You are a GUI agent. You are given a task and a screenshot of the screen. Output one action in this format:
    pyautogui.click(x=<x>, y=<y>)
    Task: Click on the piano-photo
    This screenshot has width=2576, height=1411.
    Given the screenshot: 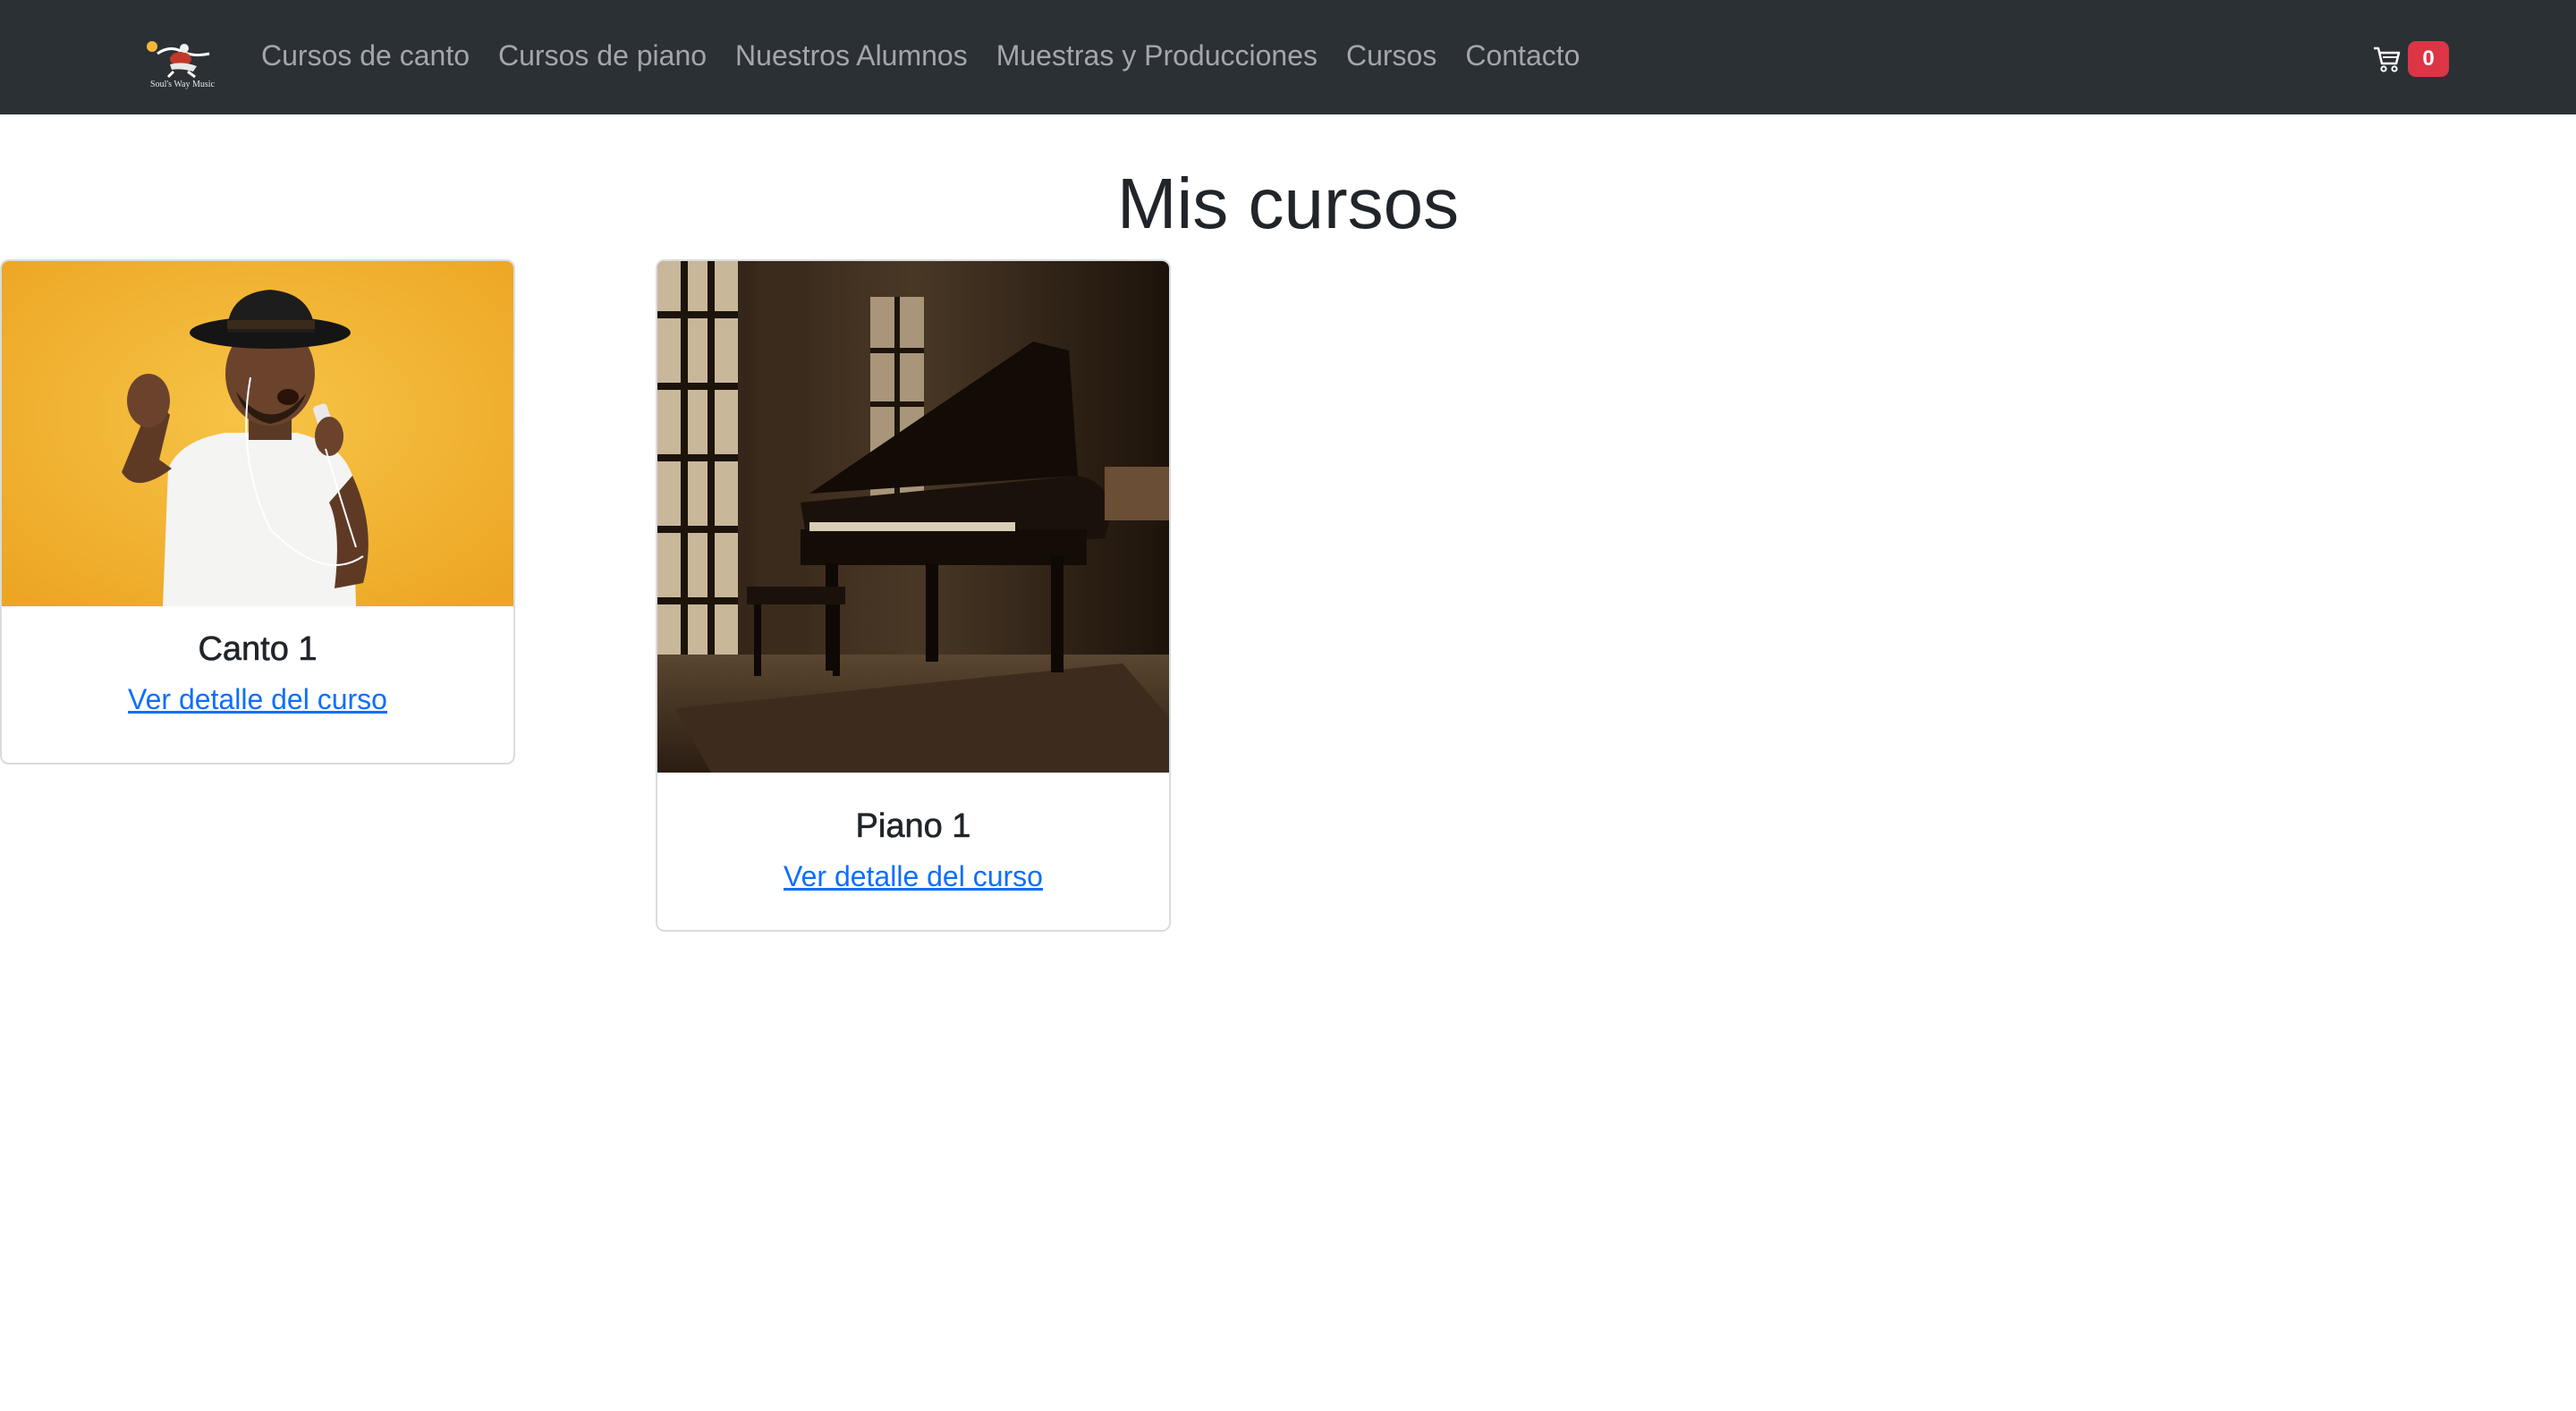 What is the action you would take?
    pyautogui.click(x=913, y=517)
    